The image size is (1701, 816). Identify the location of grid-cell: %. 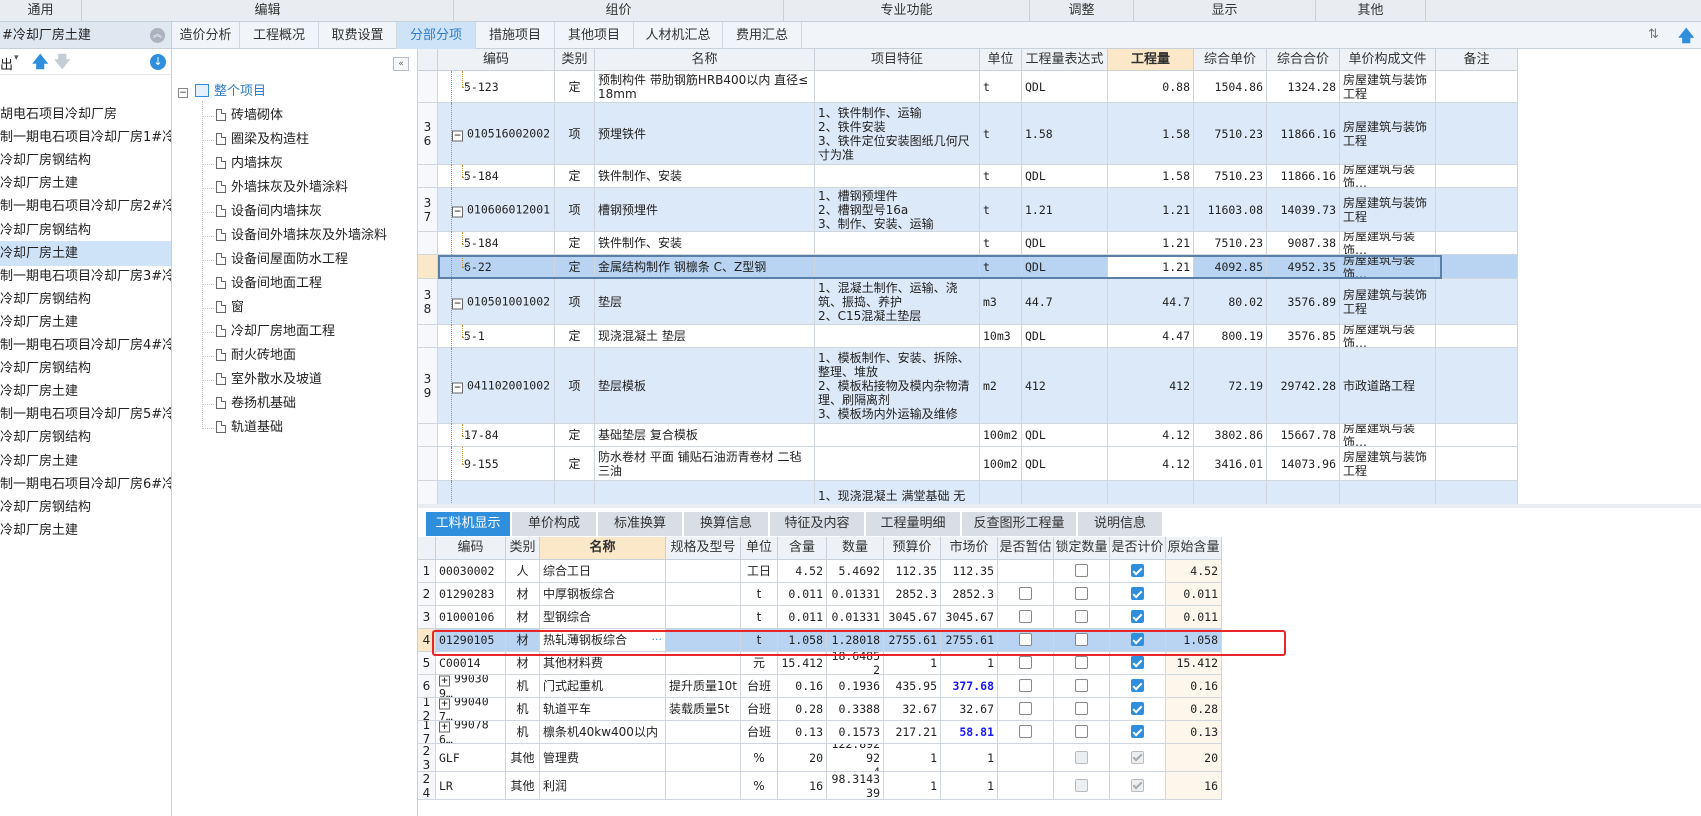
(759, 786).